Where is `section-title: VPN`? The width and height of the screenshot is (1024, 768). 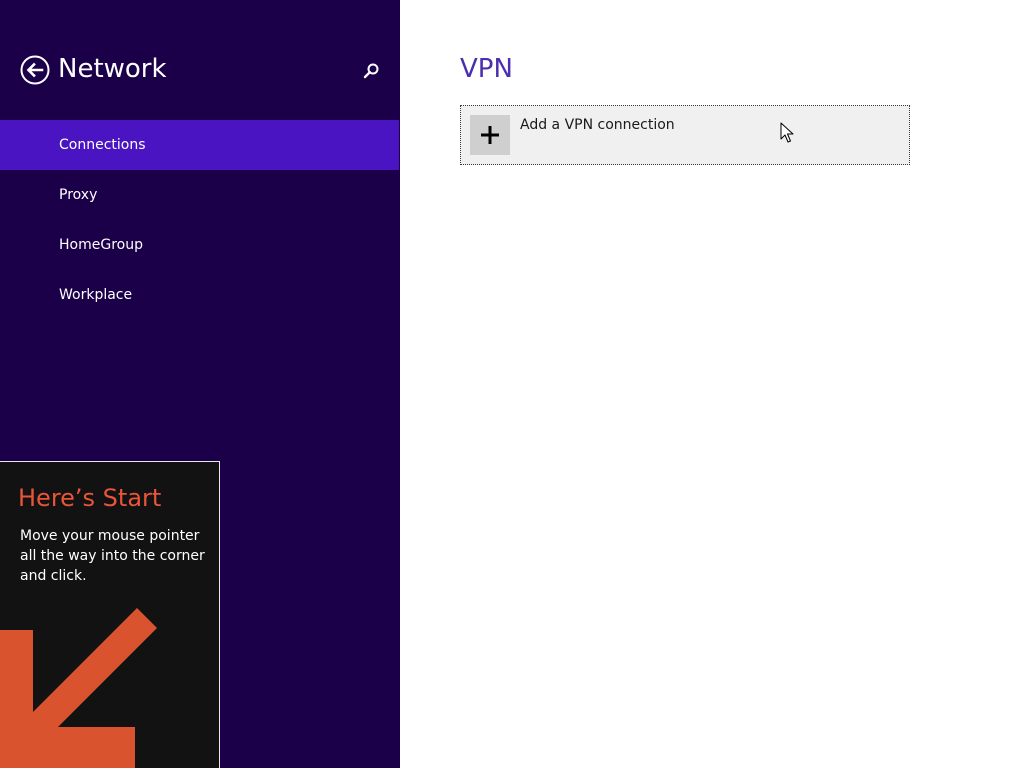 section-title: VPN is located at coordinates (486, 69).